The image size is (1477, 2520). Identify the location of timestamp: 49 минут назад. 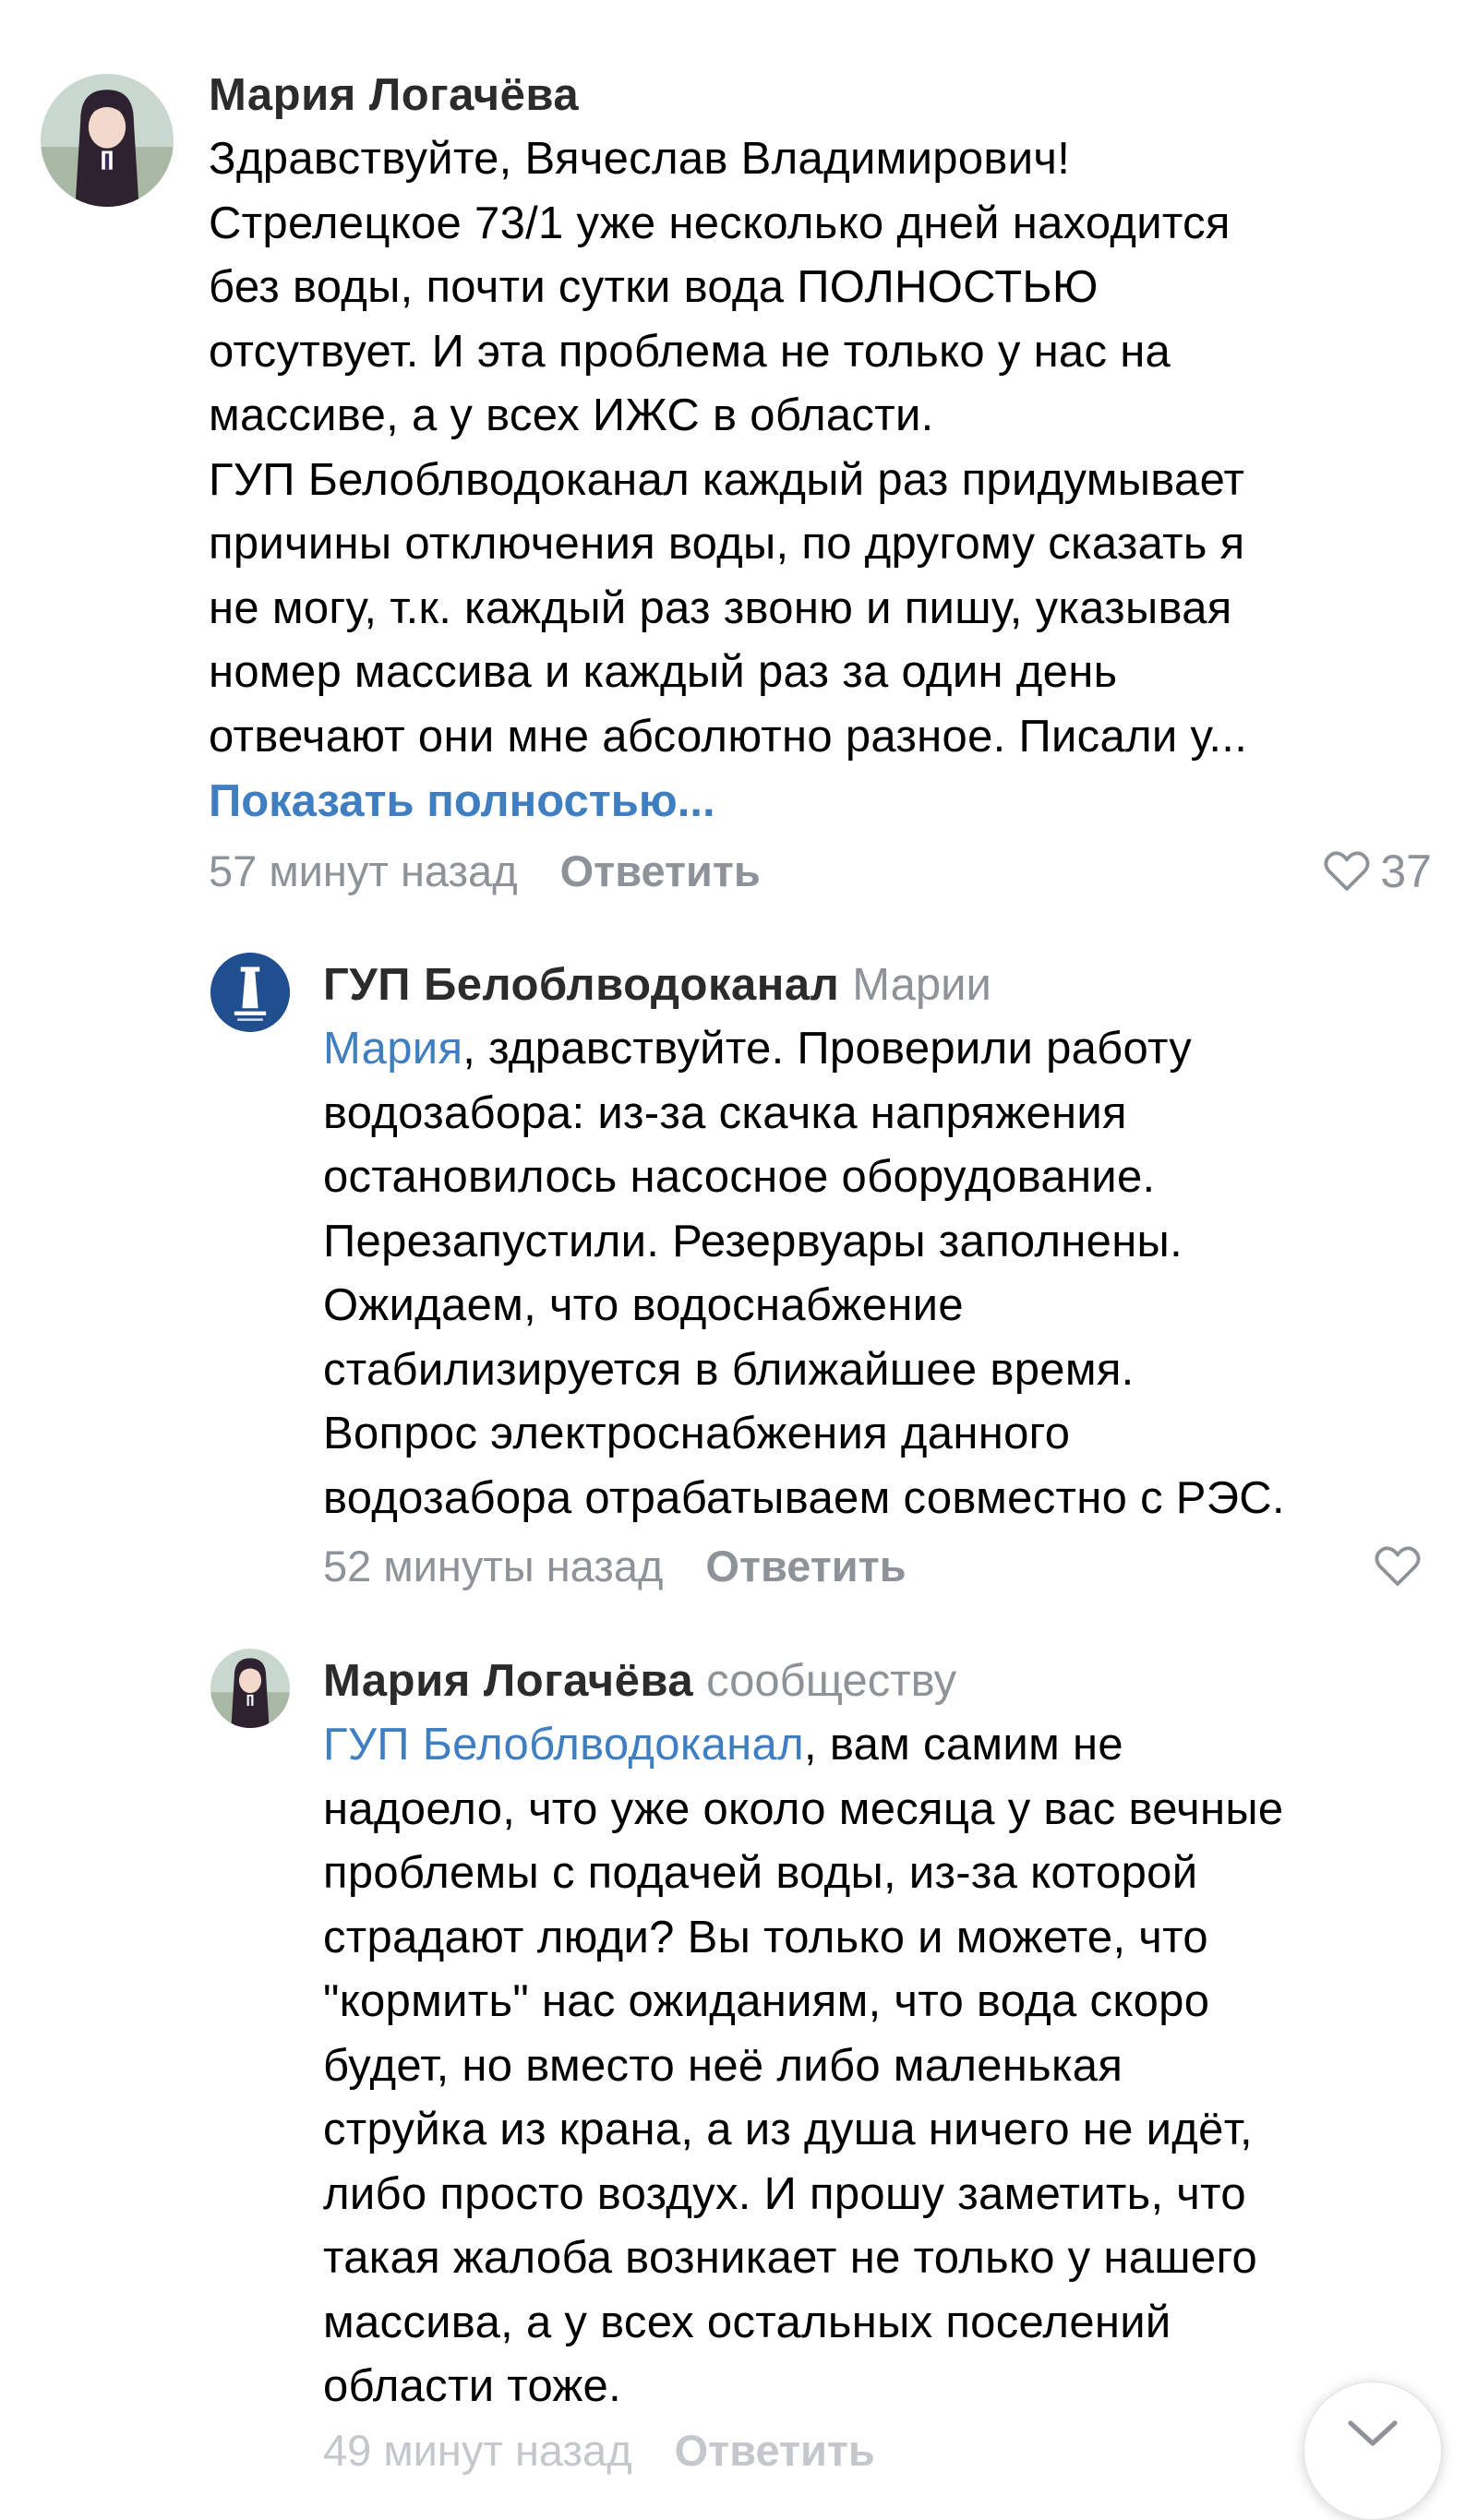
(477, 2450).